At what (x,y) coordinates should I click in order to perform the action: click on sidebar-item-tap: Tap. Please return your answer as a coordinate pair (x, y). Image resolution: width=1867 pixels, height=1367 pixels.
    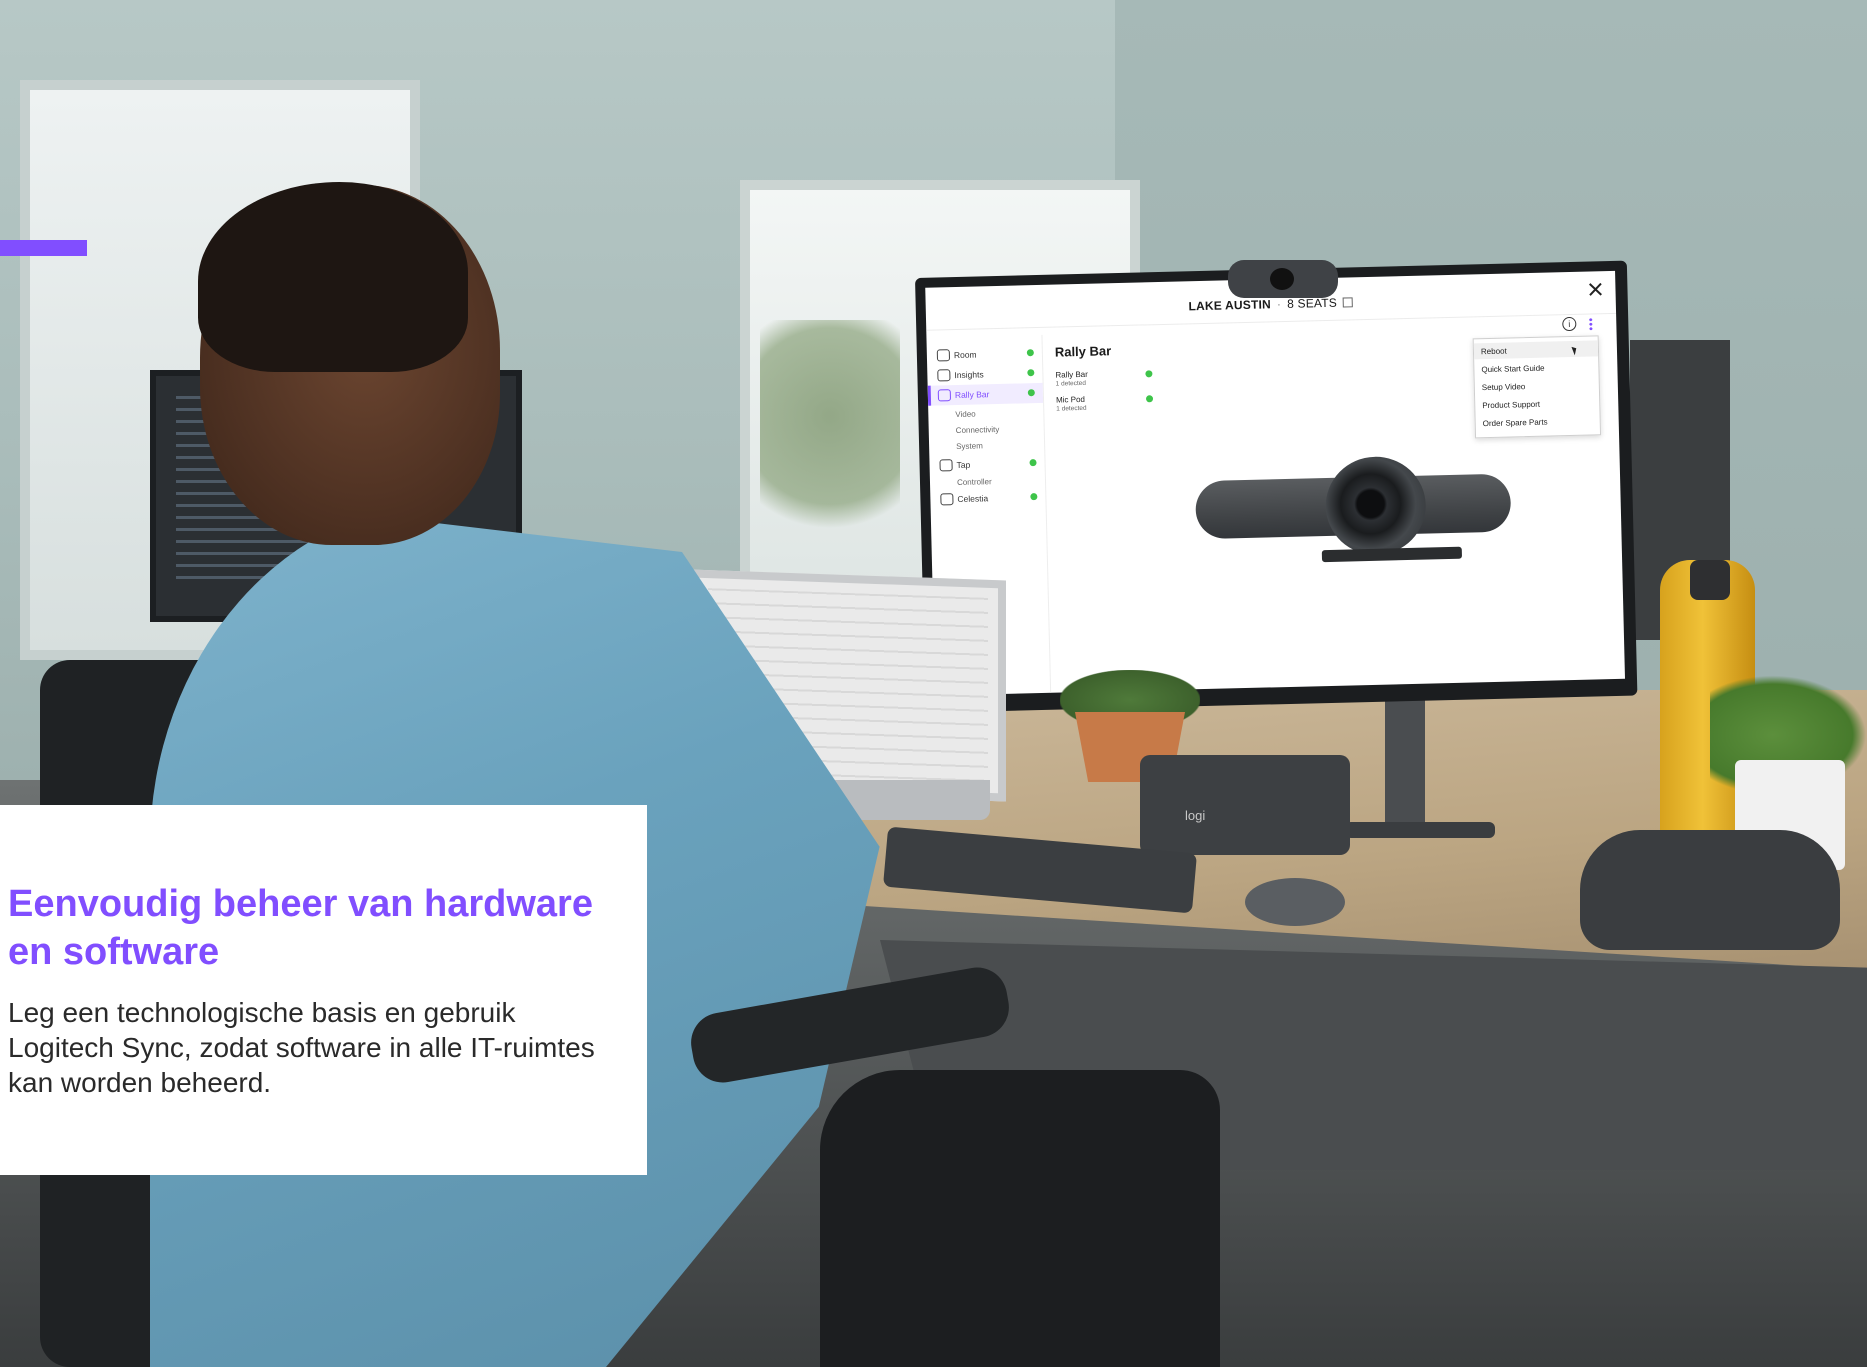
    Looking at the image, I should click on (986, 464).